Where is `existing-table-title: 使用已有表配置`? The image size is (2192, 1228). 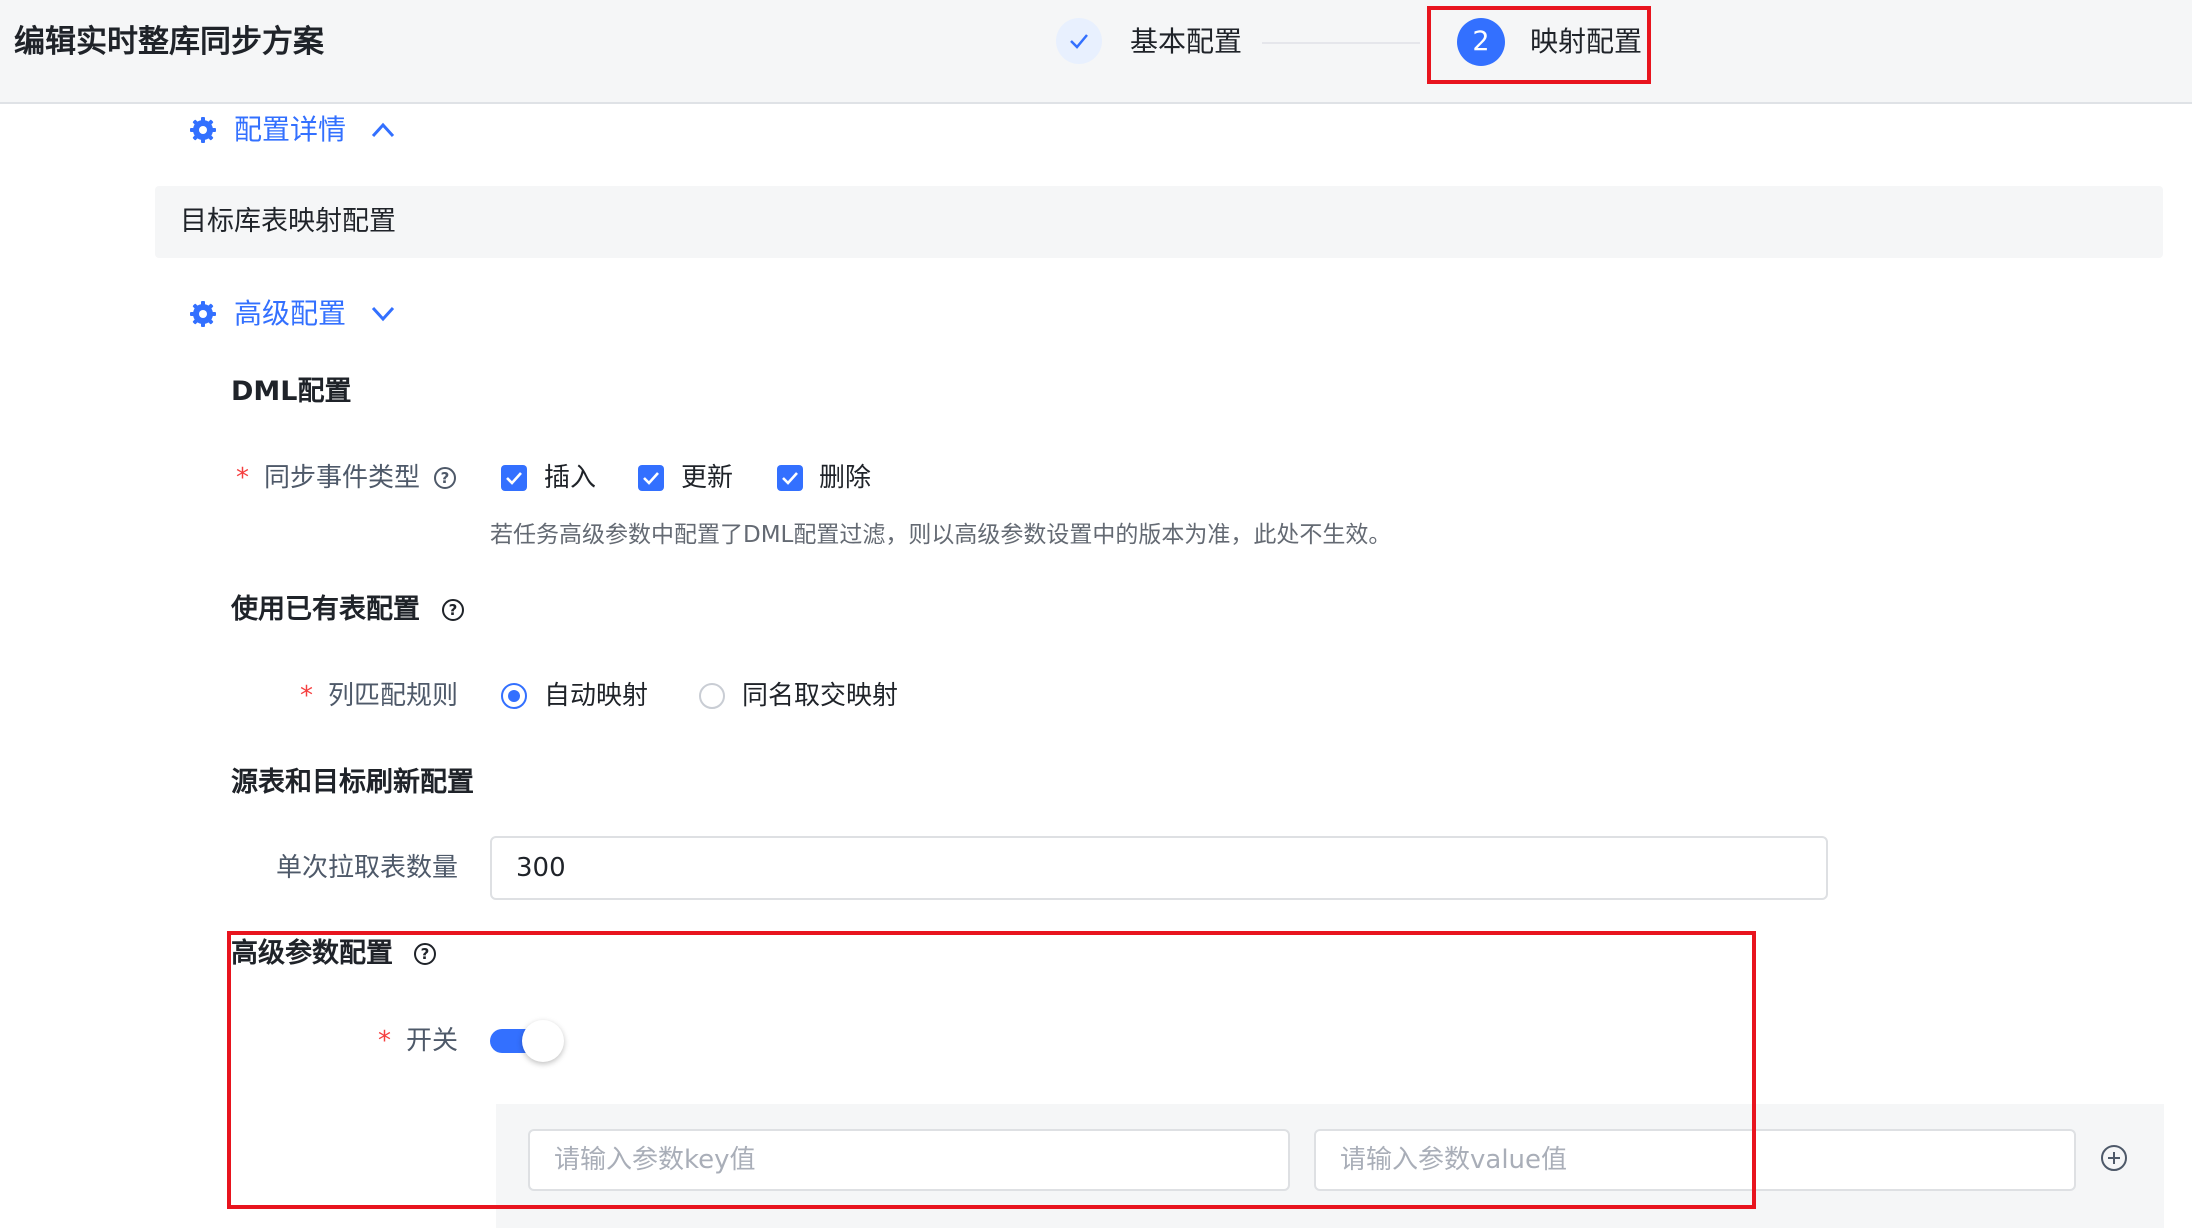 existing-table-title: 使用已有表配置 is located at coordinates (325, 609).